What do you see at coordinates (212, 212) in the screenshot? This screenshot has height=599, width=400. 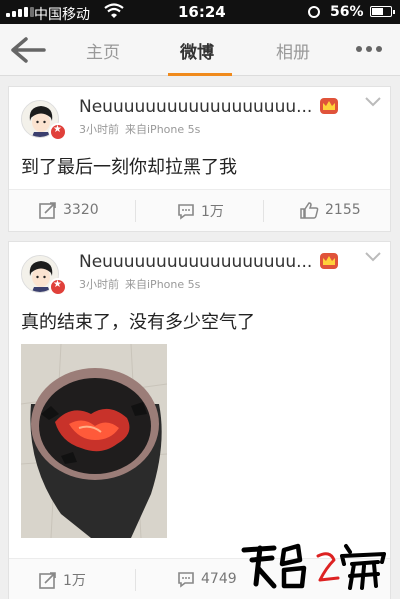 I see `comment-count: 1万` at bounding box center [212, 212].